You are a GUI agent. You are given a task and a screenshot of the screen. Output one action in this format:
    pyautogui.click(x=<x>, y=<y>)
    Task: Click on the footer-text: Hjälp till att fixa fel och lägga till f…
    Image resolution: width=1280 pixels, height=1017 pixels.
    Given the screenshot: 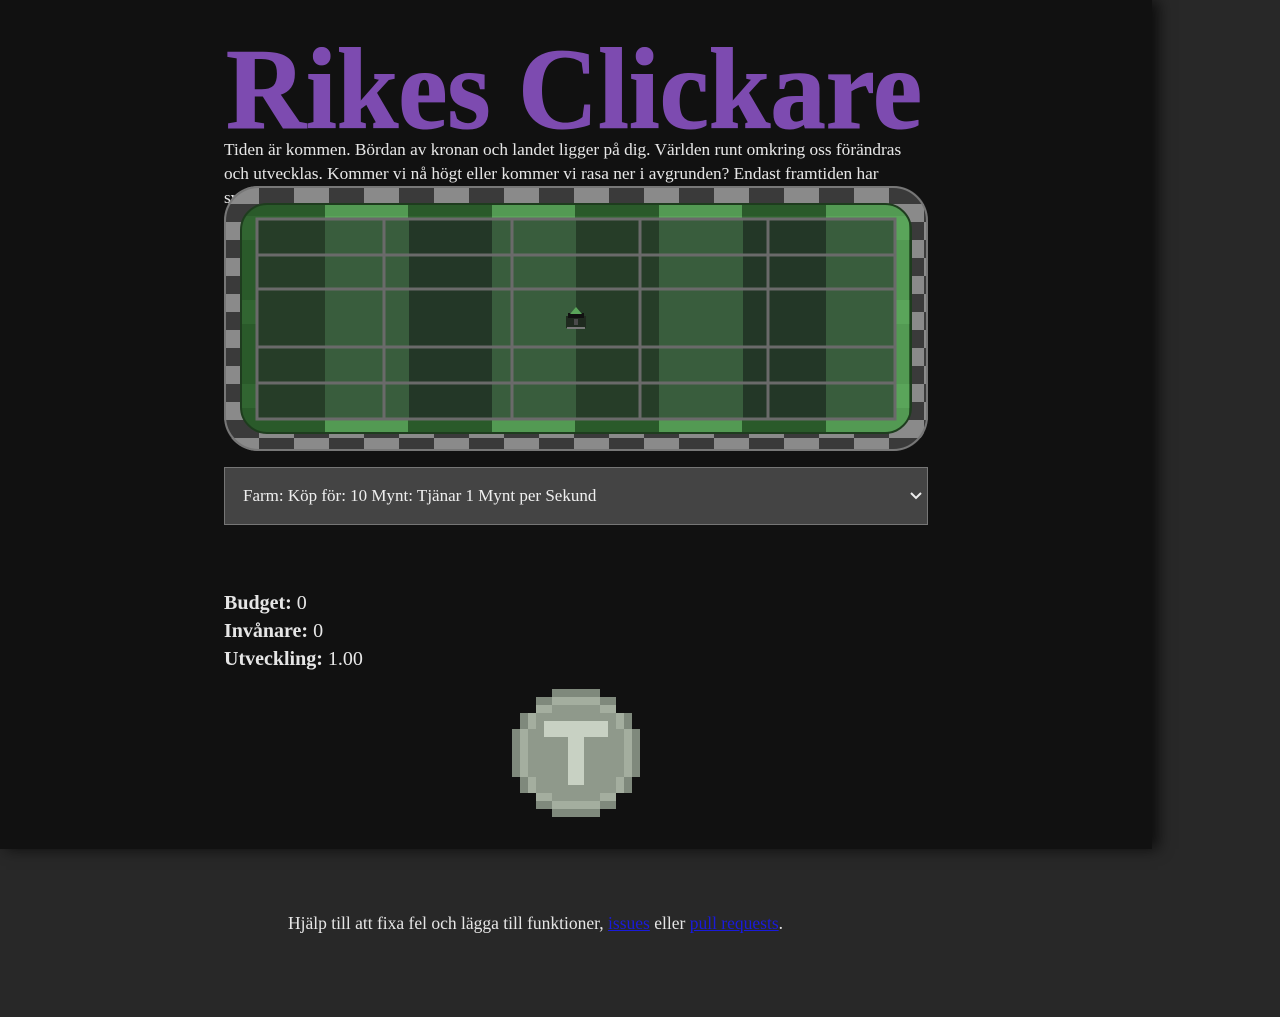 What is the action you would take?
    pyautogui.click(x=448, y=923)
    